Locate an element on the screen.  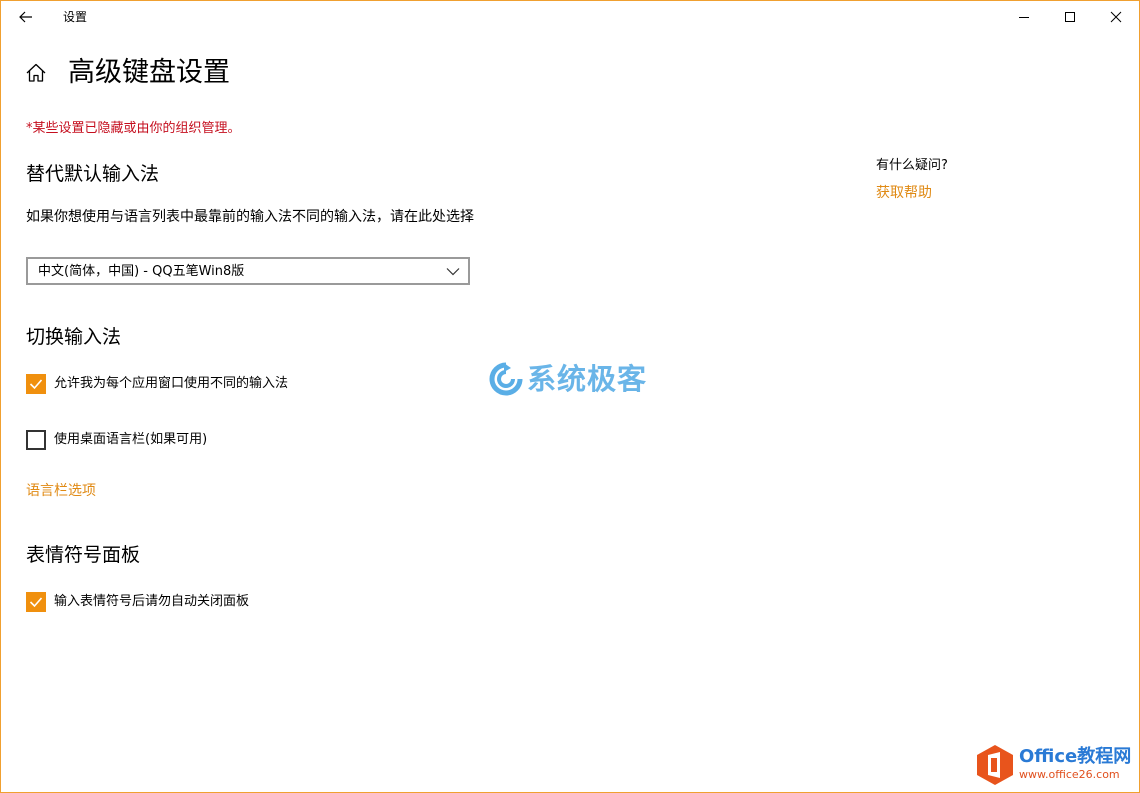
watermark-logo-icon is located at coordinates (506, 379).